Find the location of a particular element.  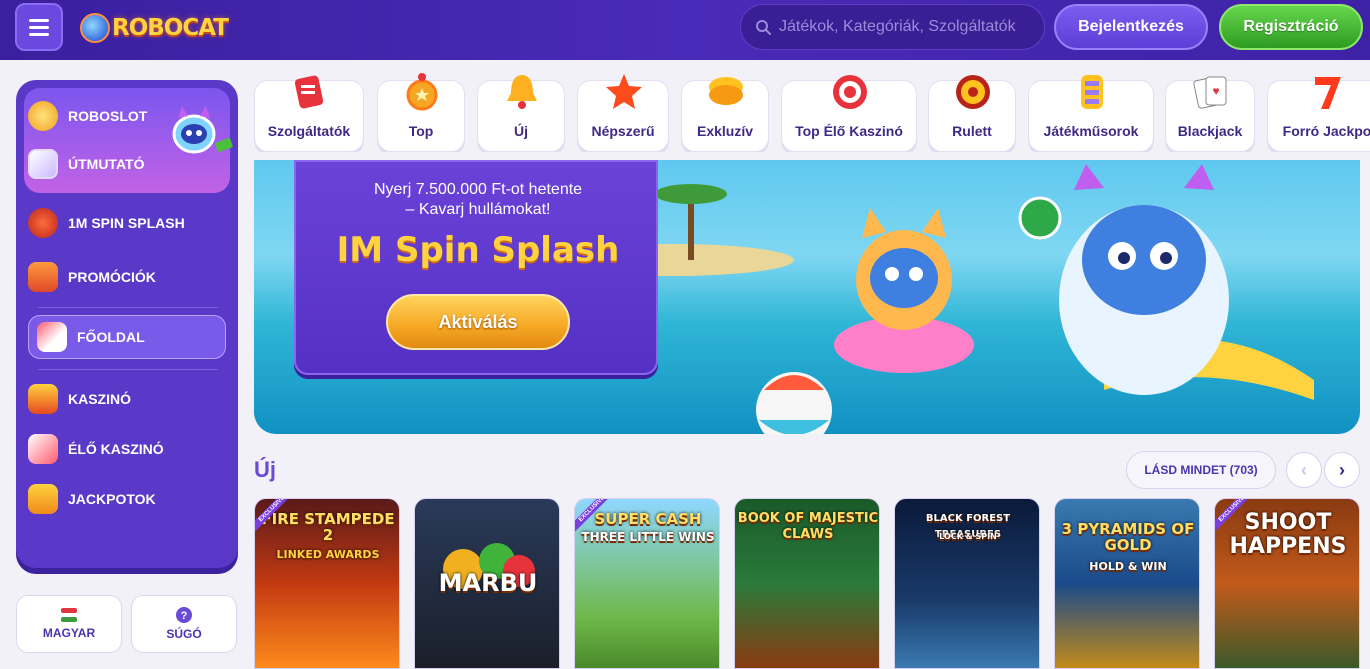

sidebar-item-jackpots: JACKPOTOK is located at coordinates (128, 499).